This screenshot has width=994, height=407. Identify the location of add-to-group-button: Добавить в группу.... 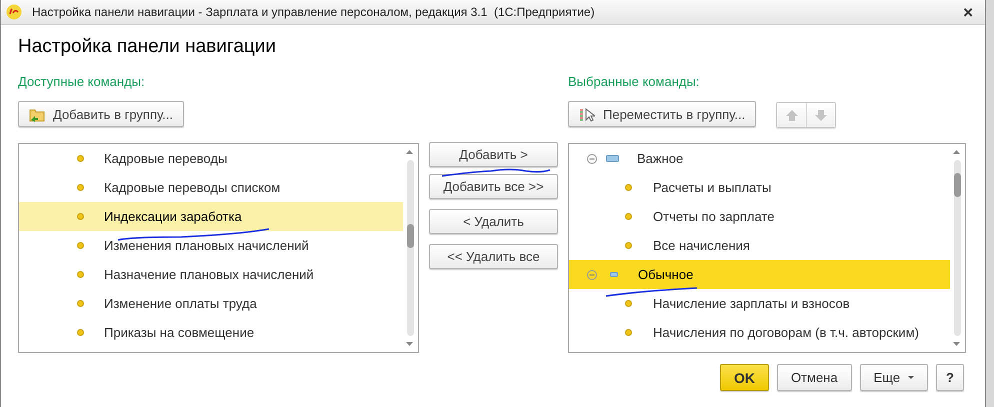
(101, 114).